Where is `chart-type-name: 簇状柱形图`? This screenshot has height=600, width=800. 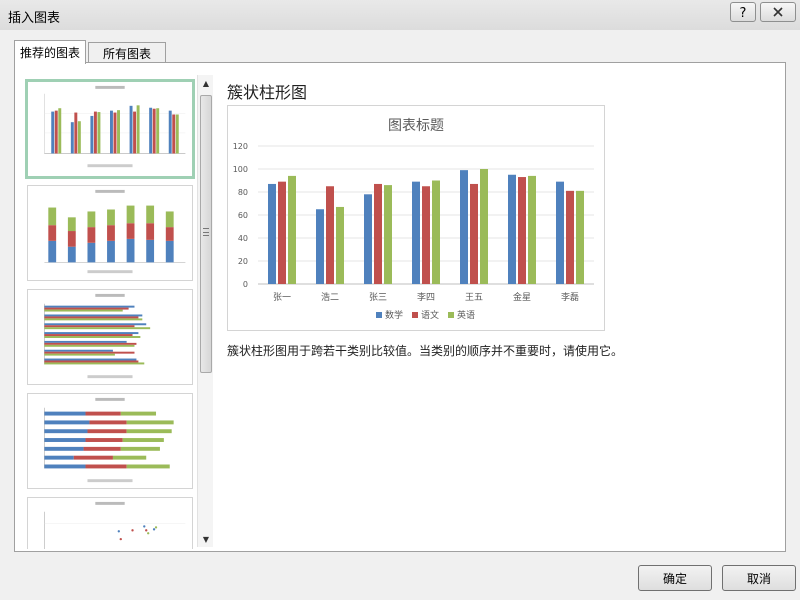
chart-type-name: 簇状柱形图 is located at coordinates (267, 92).